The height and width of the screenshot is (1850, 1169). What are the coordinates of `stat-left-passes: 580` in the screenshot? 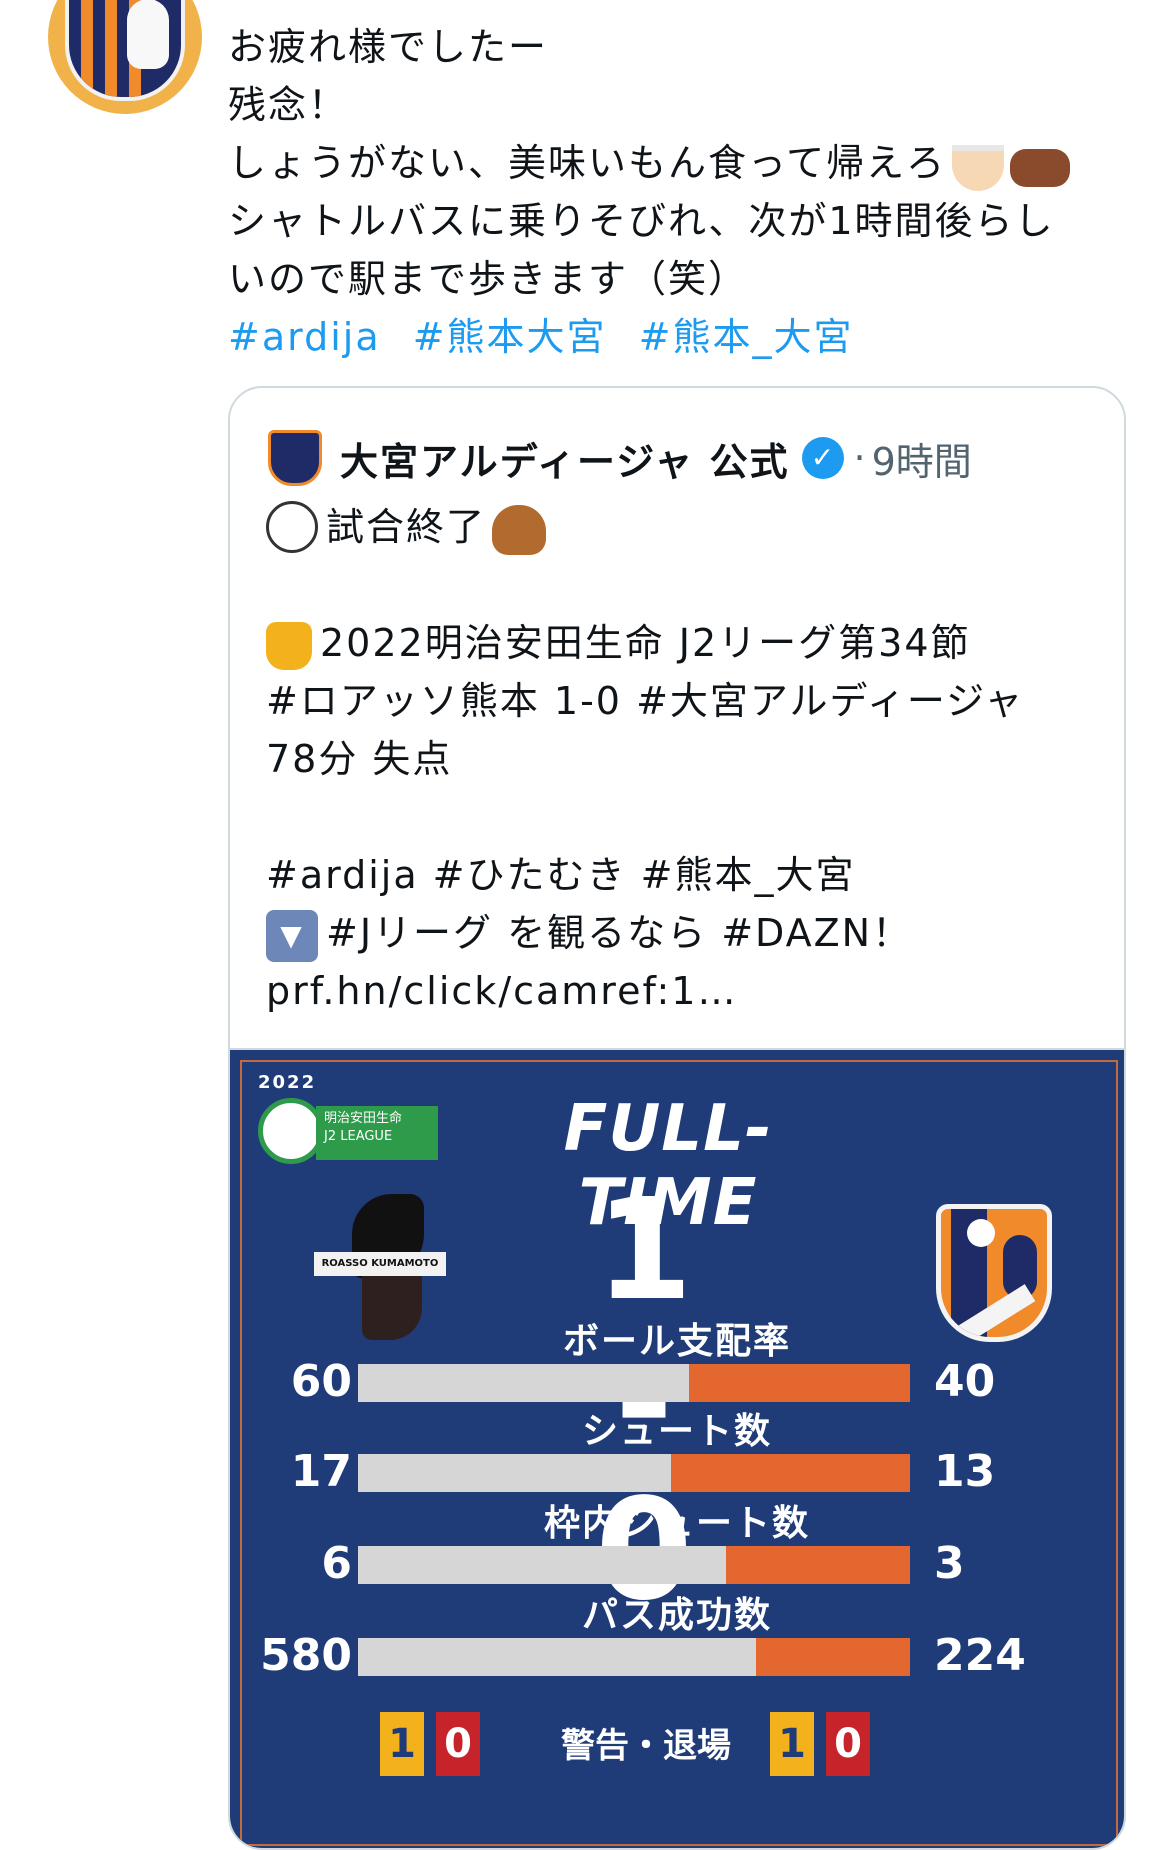 It's located at (306, 1655).